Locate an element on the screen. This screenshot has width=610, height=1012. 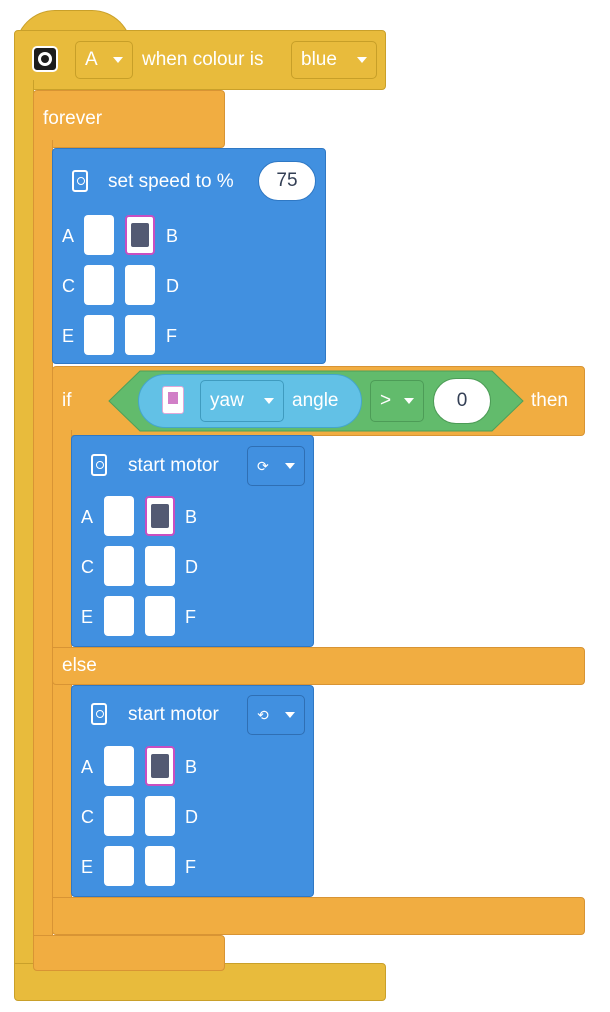
operator-dropdown: > is located at coordinates (397, 401).